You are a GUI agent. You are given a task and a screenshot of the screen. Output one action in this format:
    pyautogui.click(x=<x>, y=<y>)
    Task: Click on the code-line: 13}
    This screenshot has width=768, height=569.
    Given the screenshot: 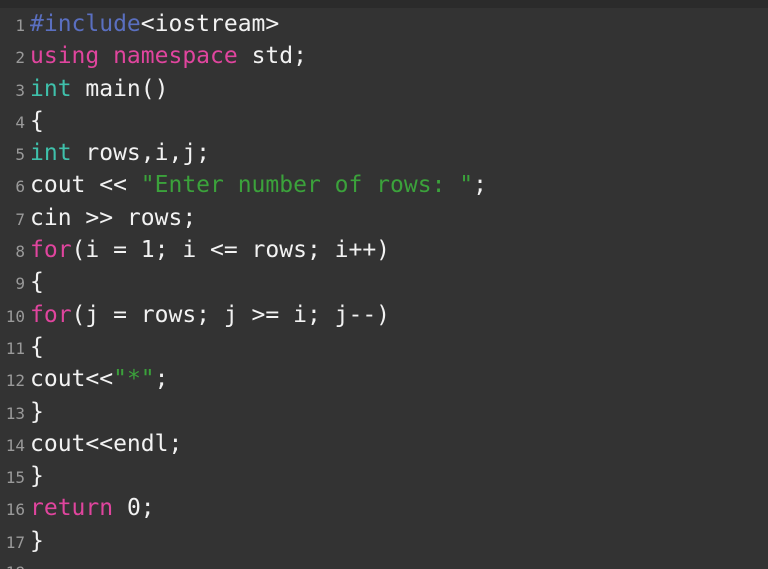 What is the action you would take?
    pyautogui.click(x=384, y=412)
    